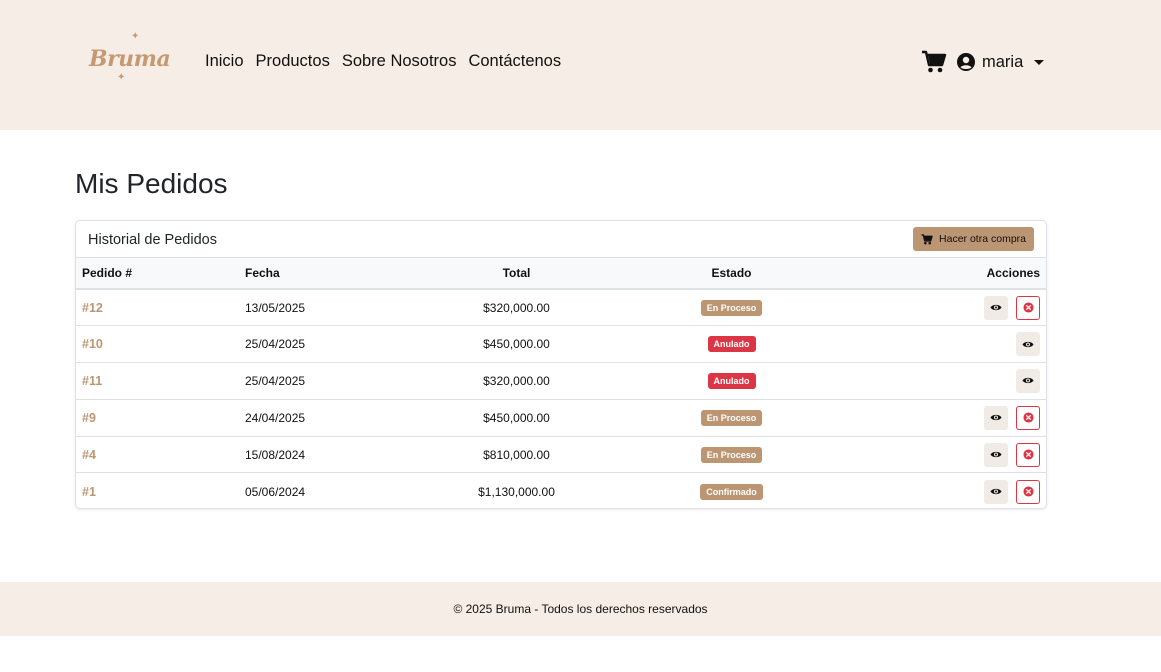 This screenshot has width=1161, height=672. I want to click on status-badge: Confirmado, so click(731, 491).